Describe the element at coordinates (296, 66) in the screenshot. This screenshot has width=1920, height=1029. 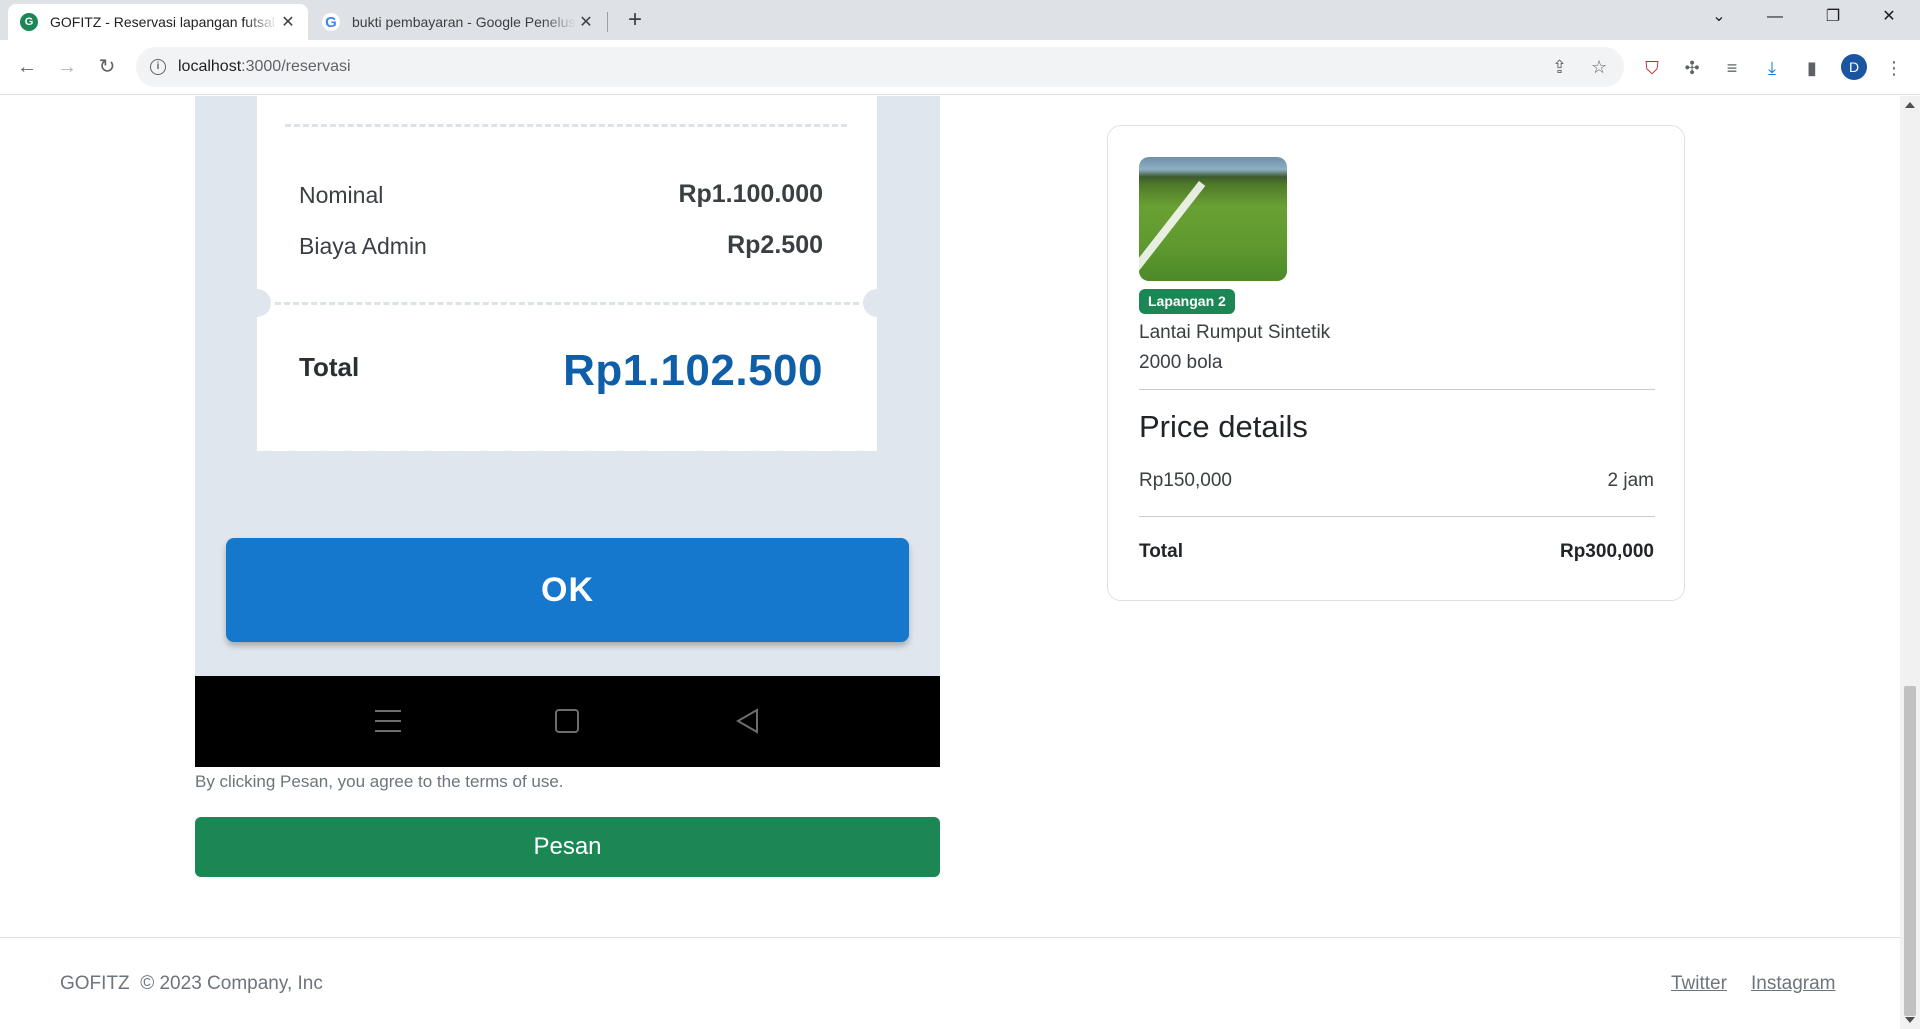
I see `url-path: :3000/reservasi` at that location.